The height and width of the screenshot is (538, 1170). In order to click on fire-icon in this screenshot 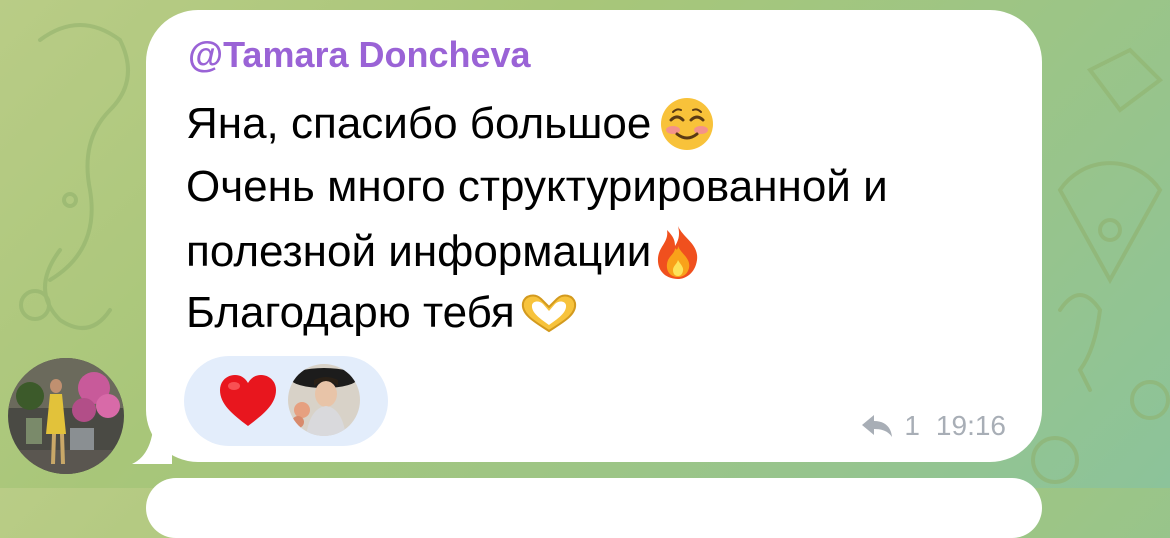, I will do `click(678, 252)`.